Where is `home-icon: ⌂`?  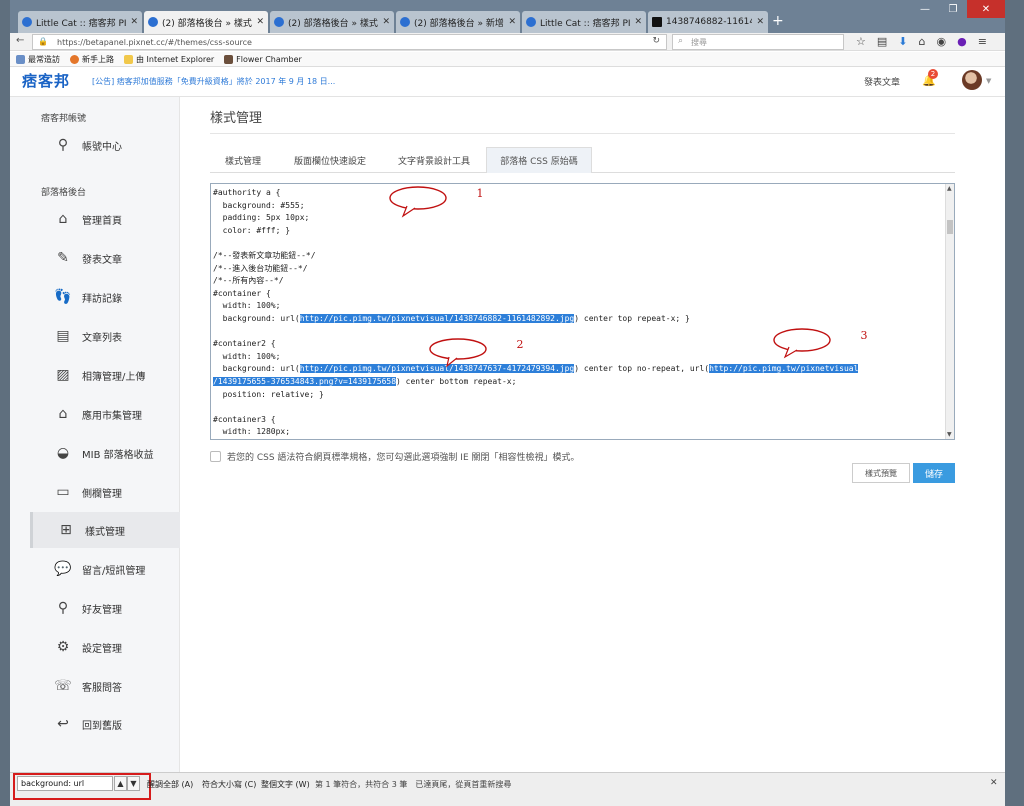 home-icon: ⌂ is located at coordinates (922, 41).